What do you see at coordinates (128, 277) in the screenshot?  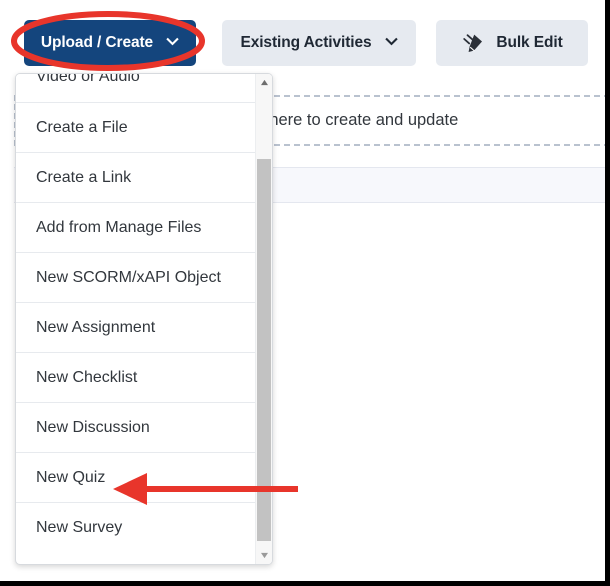 I see `dropdown-item-label: New SCORM/xAPI Object` at bounding box center [128, 277].